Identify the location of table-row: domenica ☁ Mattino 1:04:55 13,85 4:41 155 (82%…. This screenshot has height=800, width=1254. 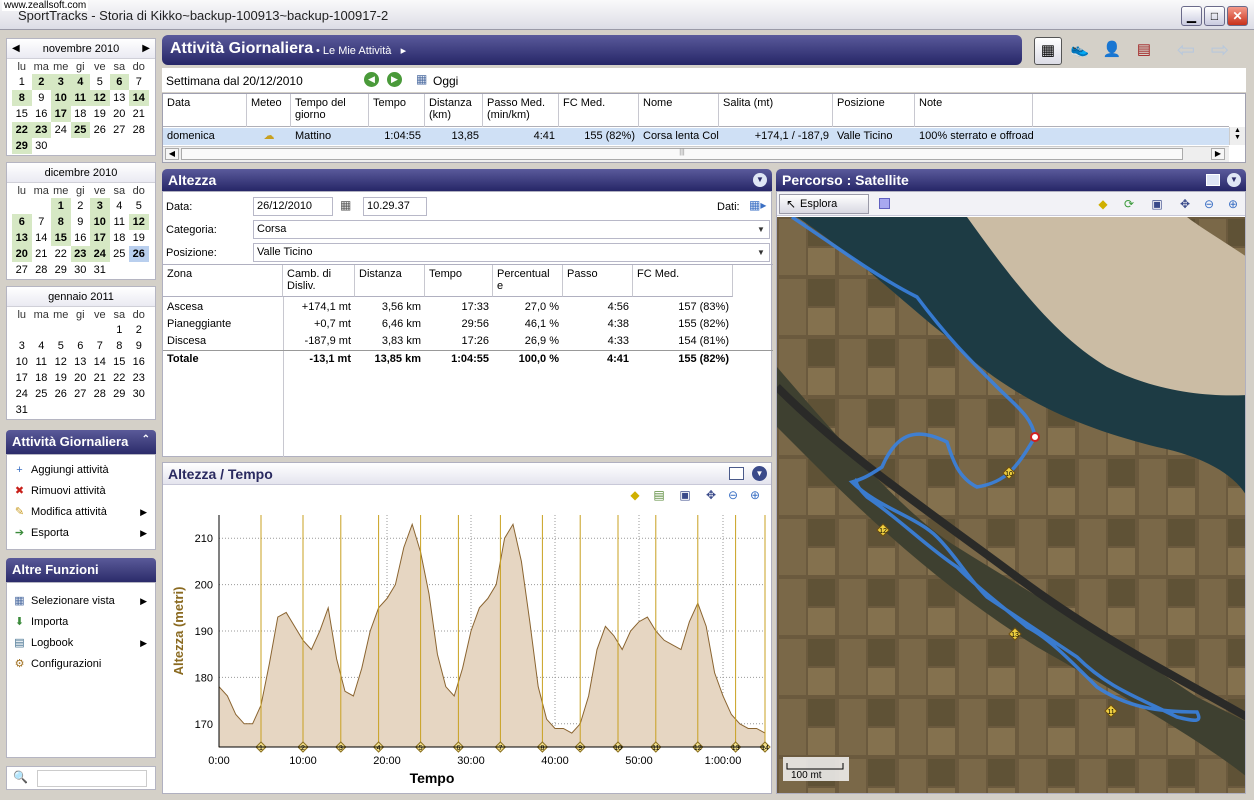
(696, 136).